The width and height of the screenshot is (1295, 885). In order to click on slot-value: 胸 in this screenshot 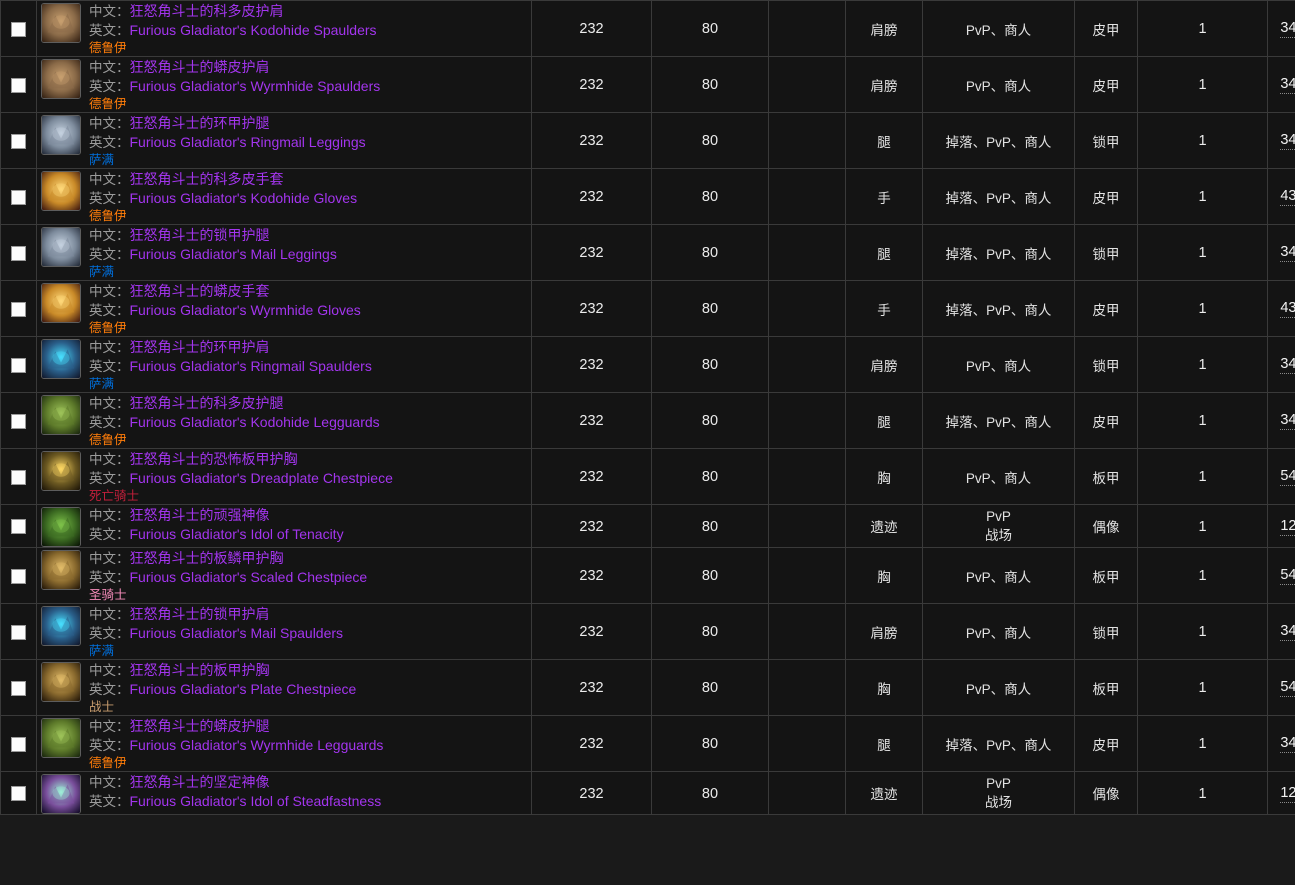, I will do `click(884, 478)`.